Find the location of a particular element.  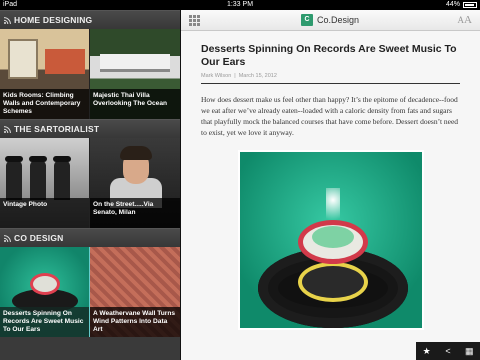

battery-indicator: 44% is located at coordinates (461, 5).